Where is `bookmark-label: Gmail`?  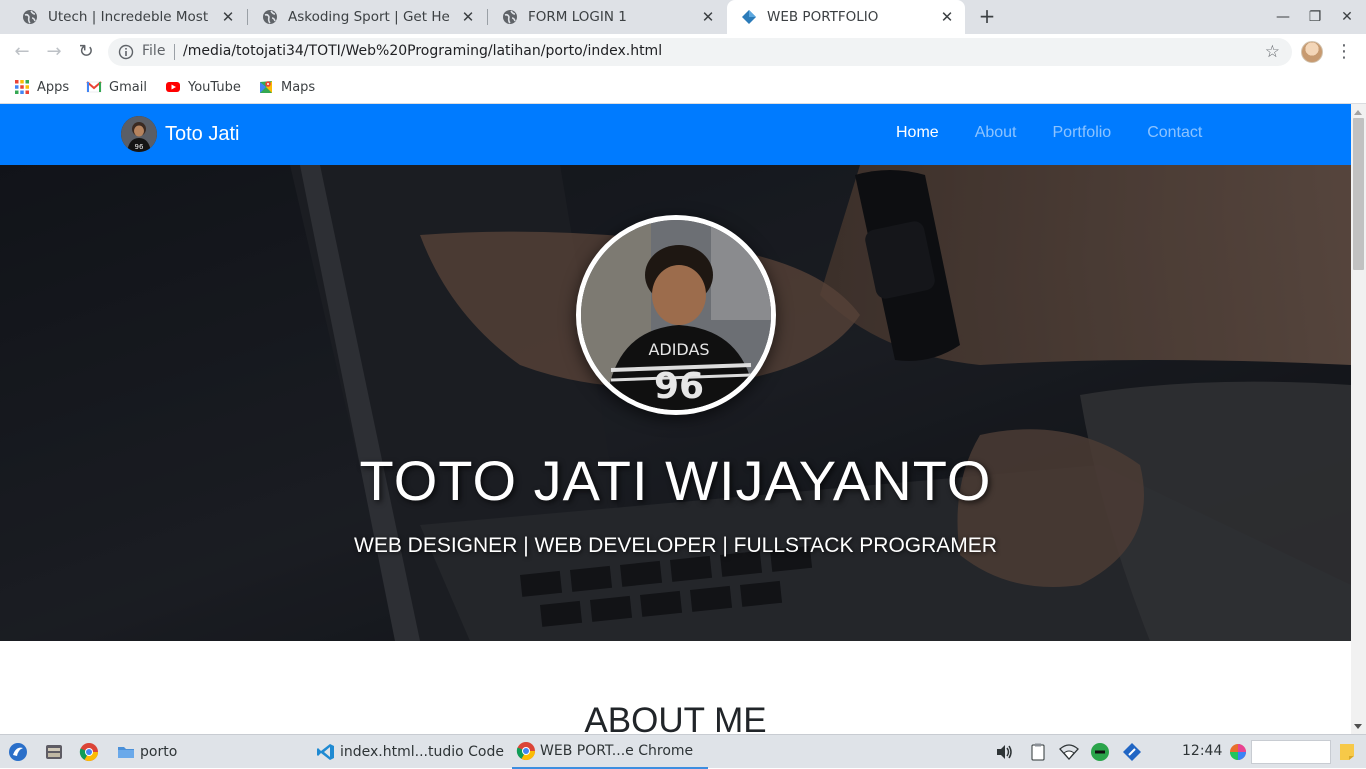
bookmark-label: Gmail is located at coordinates (128, 87).